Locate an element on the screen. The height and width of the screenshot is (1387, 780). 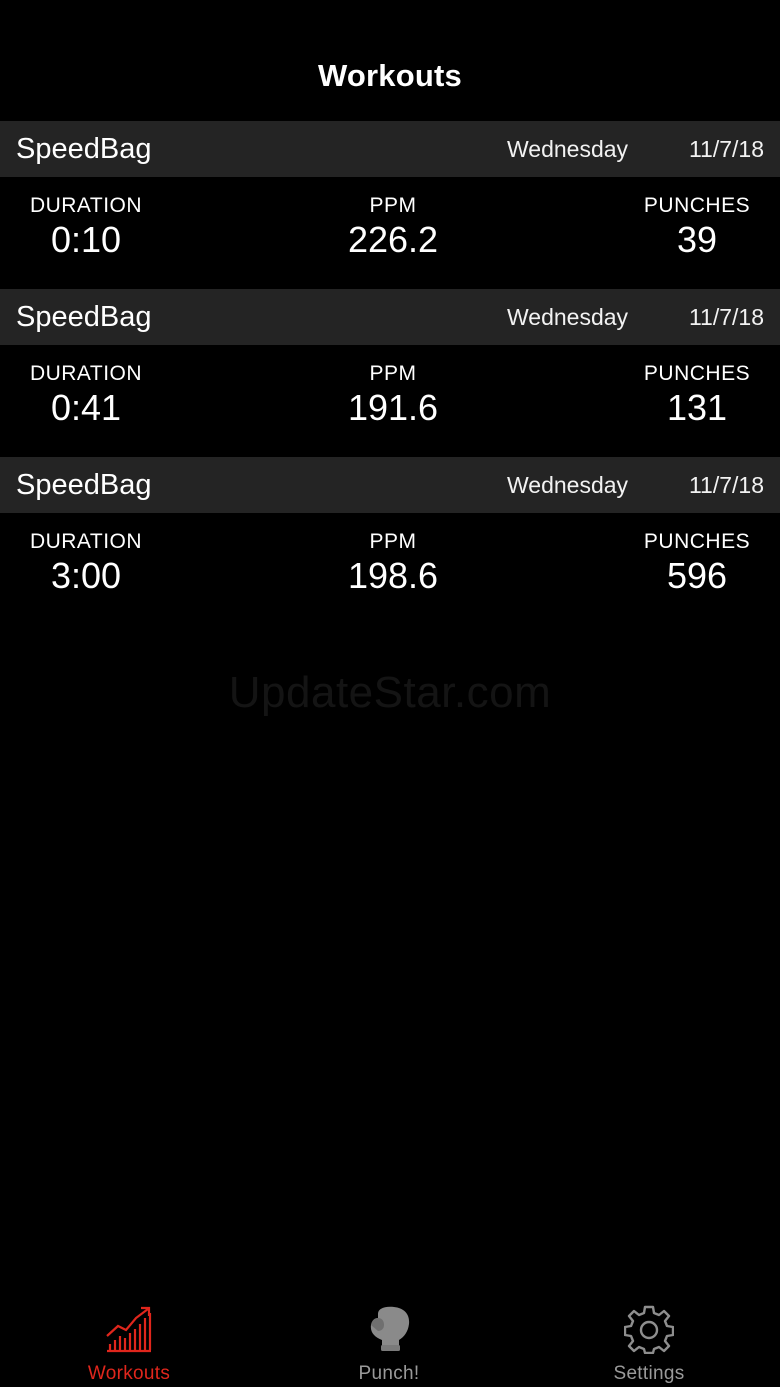
duration-stat: DURATION 0:41 is located at coordinates (98, 394).